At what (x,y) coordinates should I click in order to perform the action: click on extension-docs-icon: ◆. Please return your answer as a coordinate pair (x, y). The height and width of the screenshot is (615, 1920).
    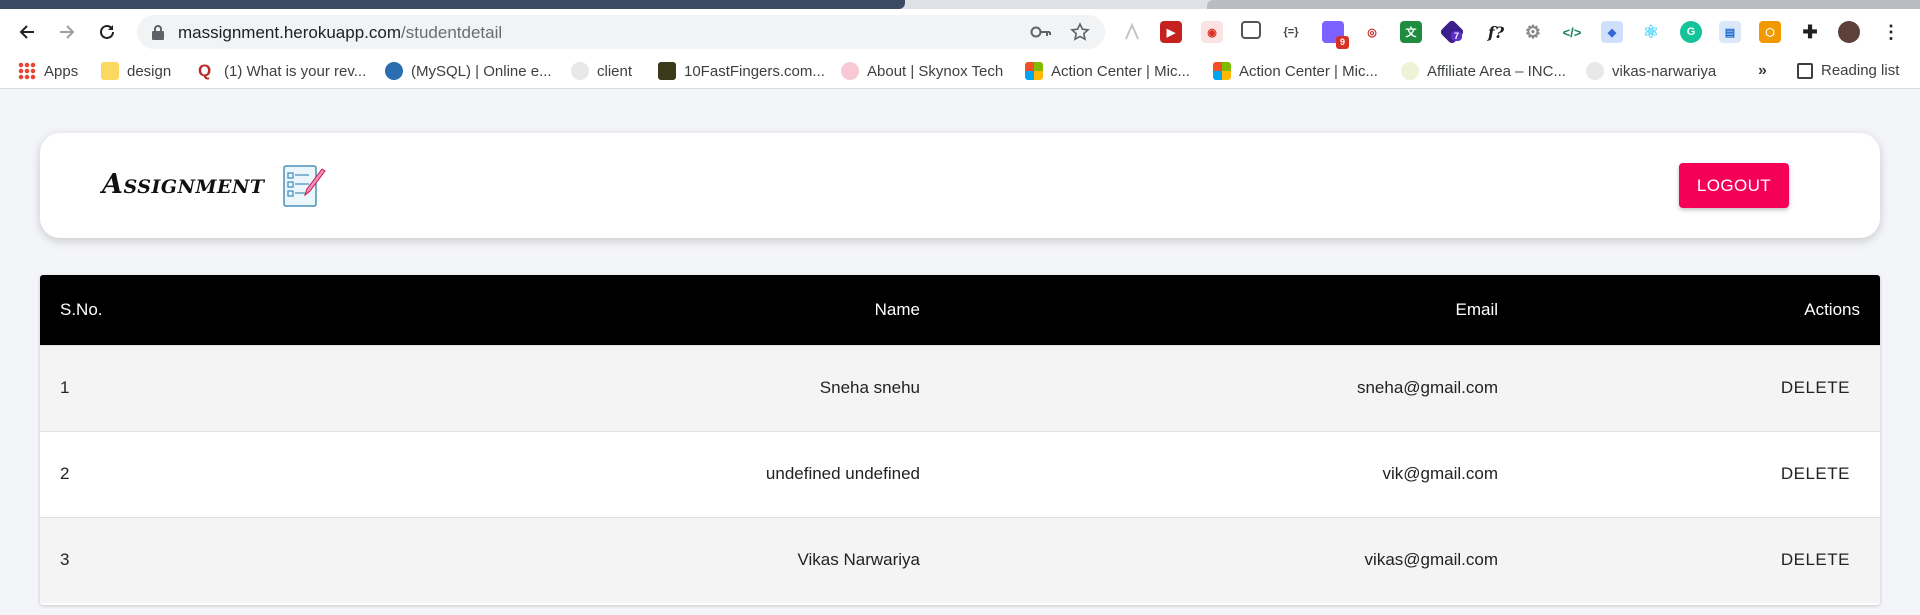
    Looking at the image, I should click on (1612, 32).